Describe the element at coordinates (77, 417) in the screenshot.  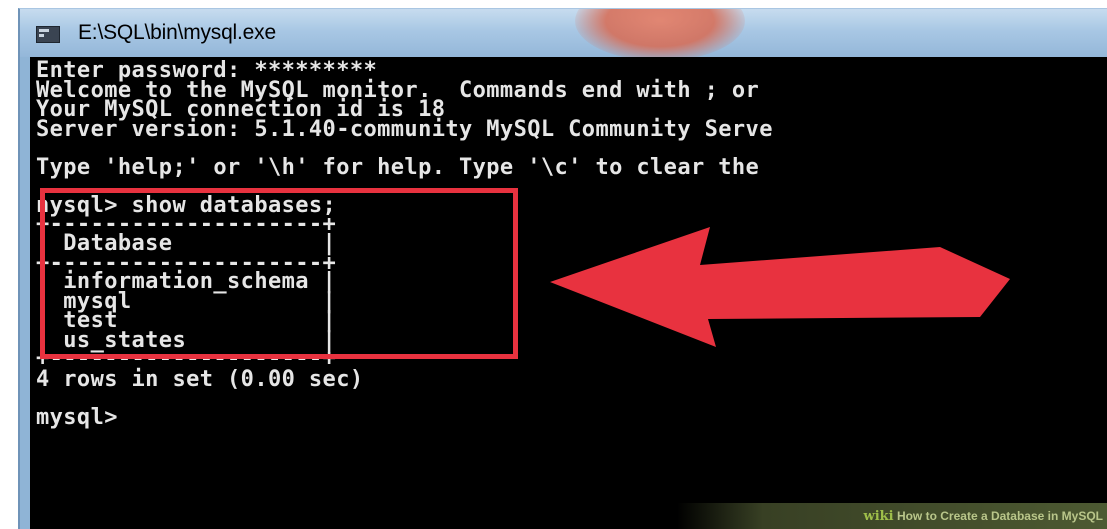
I see `console-line: mysql>` at that location.